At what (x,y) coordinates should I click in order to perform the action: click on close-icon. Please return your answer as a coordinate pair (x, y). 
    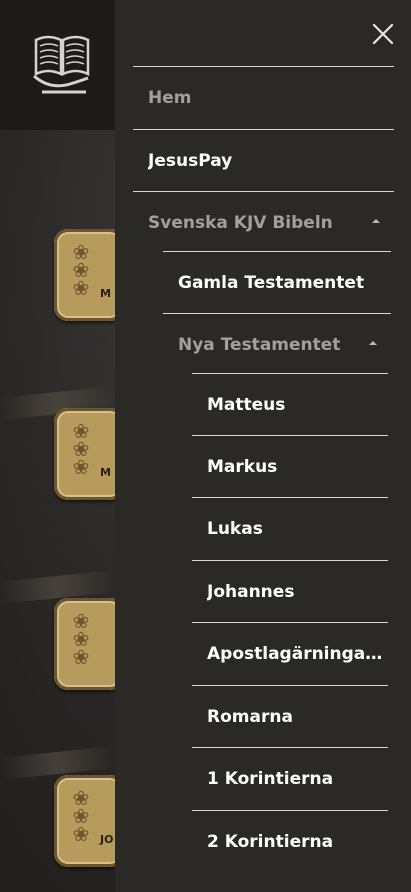
    Looking at the image, I should click on (383, 34).